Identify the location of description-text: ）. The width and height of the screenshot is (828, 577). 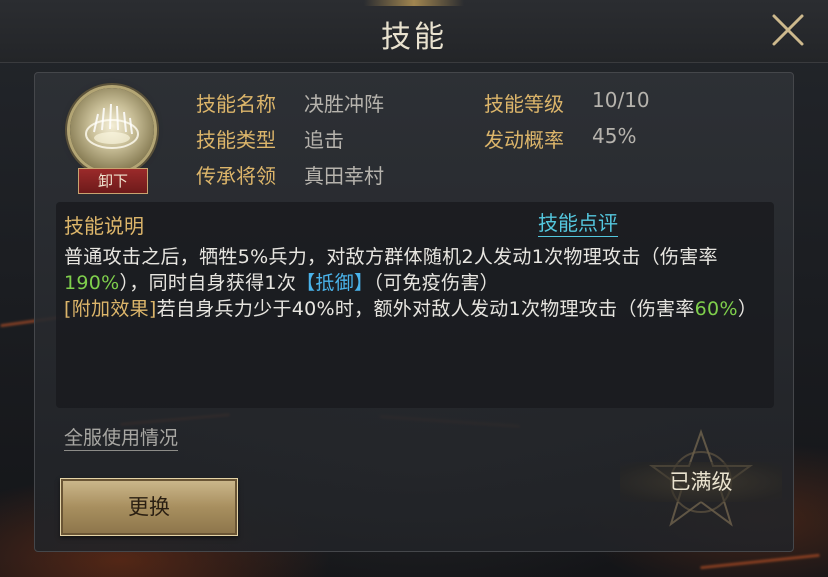
(747, 309).